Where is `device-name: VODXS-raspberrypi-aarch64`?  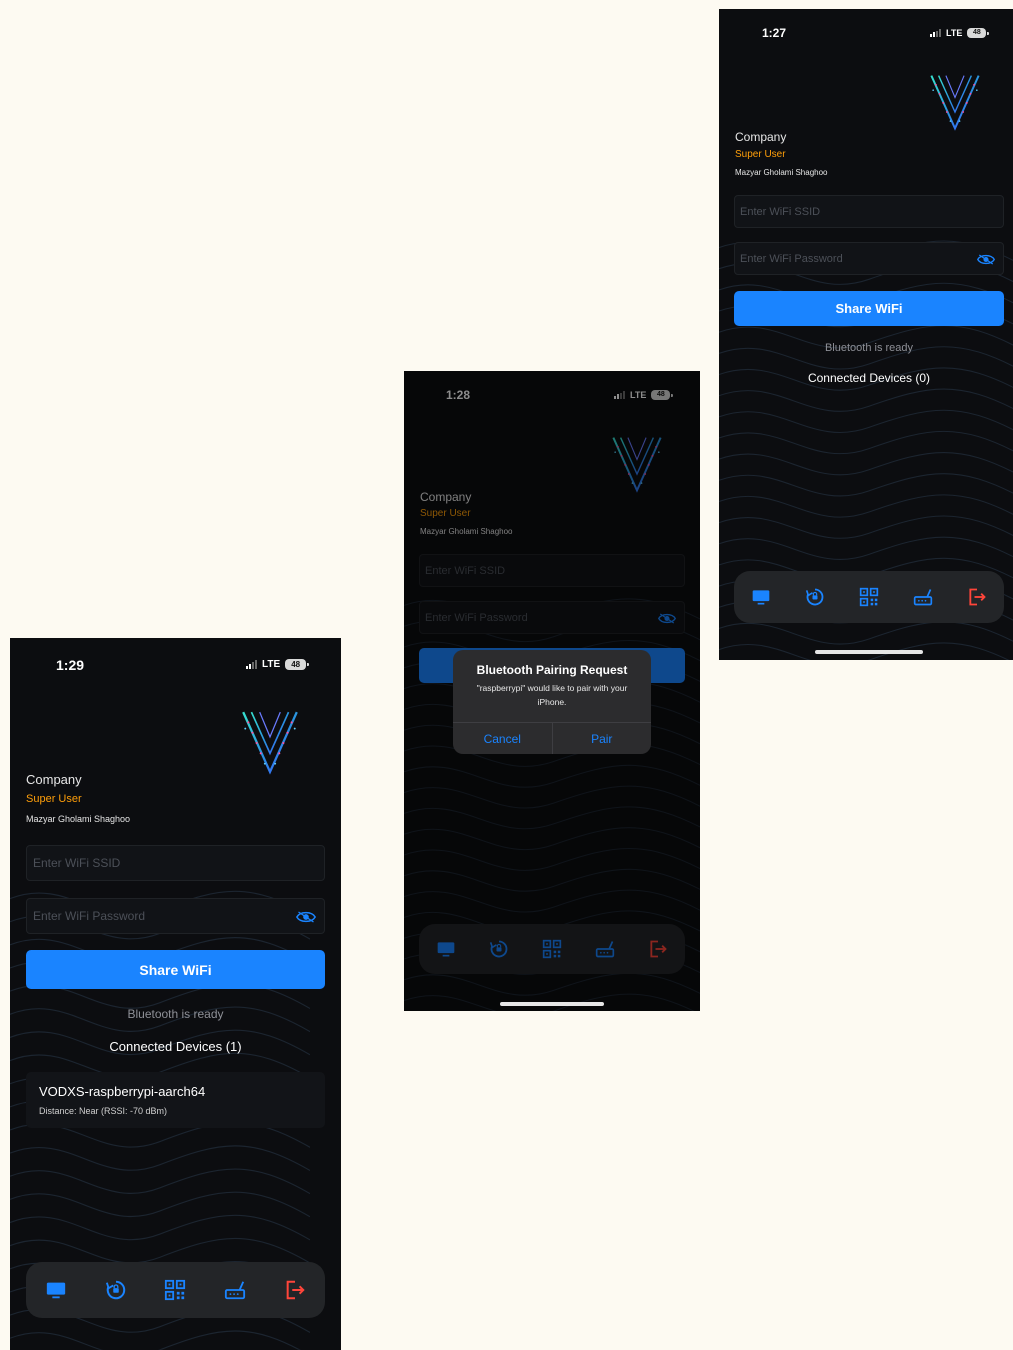
device-name: VODXS-raspberrypi-aarch64 is located at coordinates (122, 1091).